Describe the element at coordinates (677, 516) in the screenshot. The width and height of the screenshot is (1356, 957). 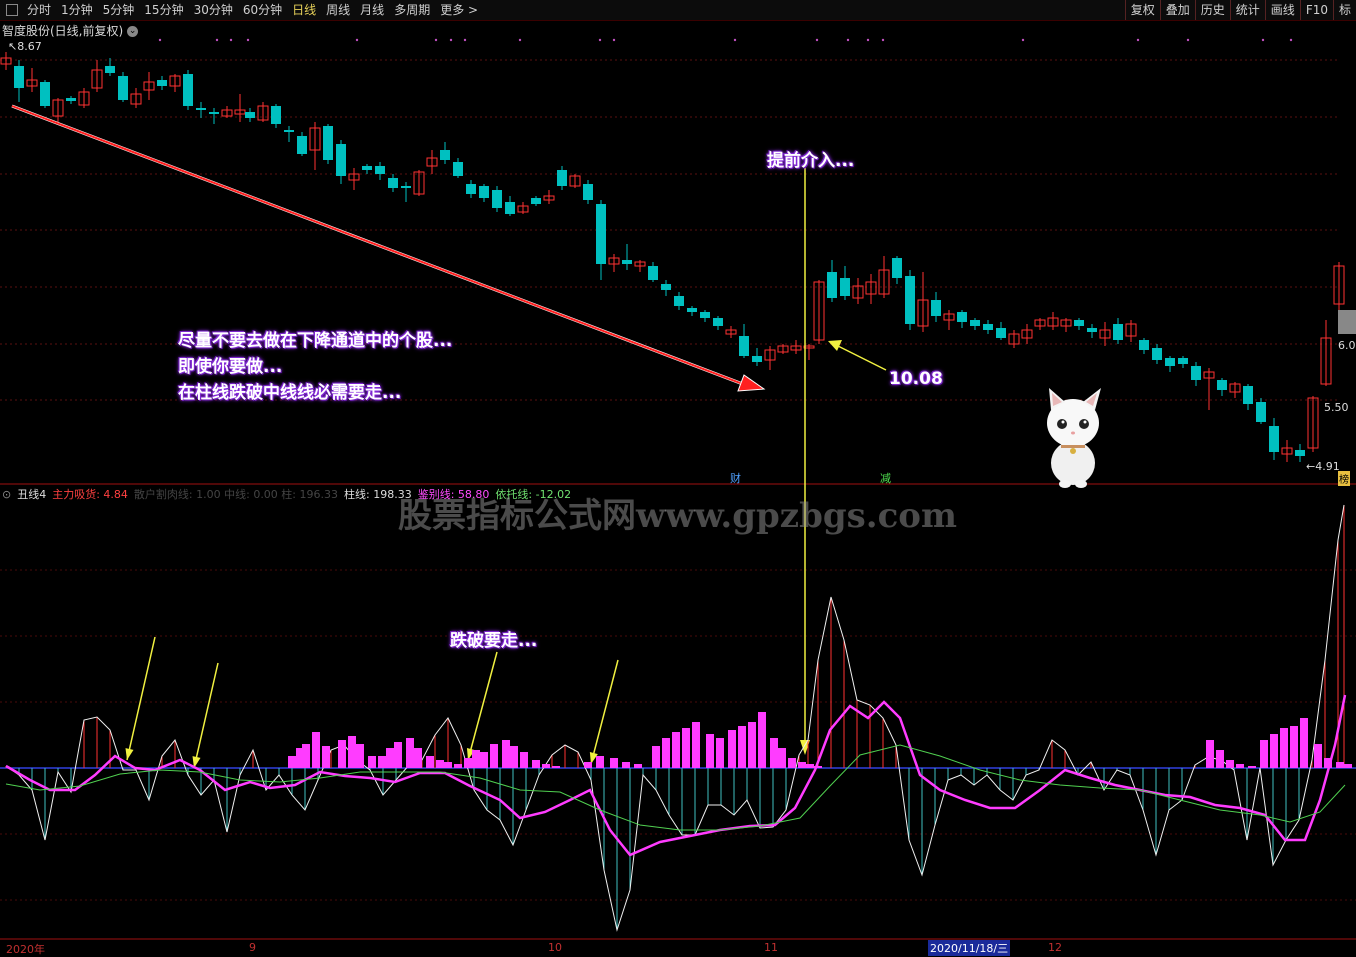
I see `watermark: 股票指标公式网www.gpzbgs.com` at that location.